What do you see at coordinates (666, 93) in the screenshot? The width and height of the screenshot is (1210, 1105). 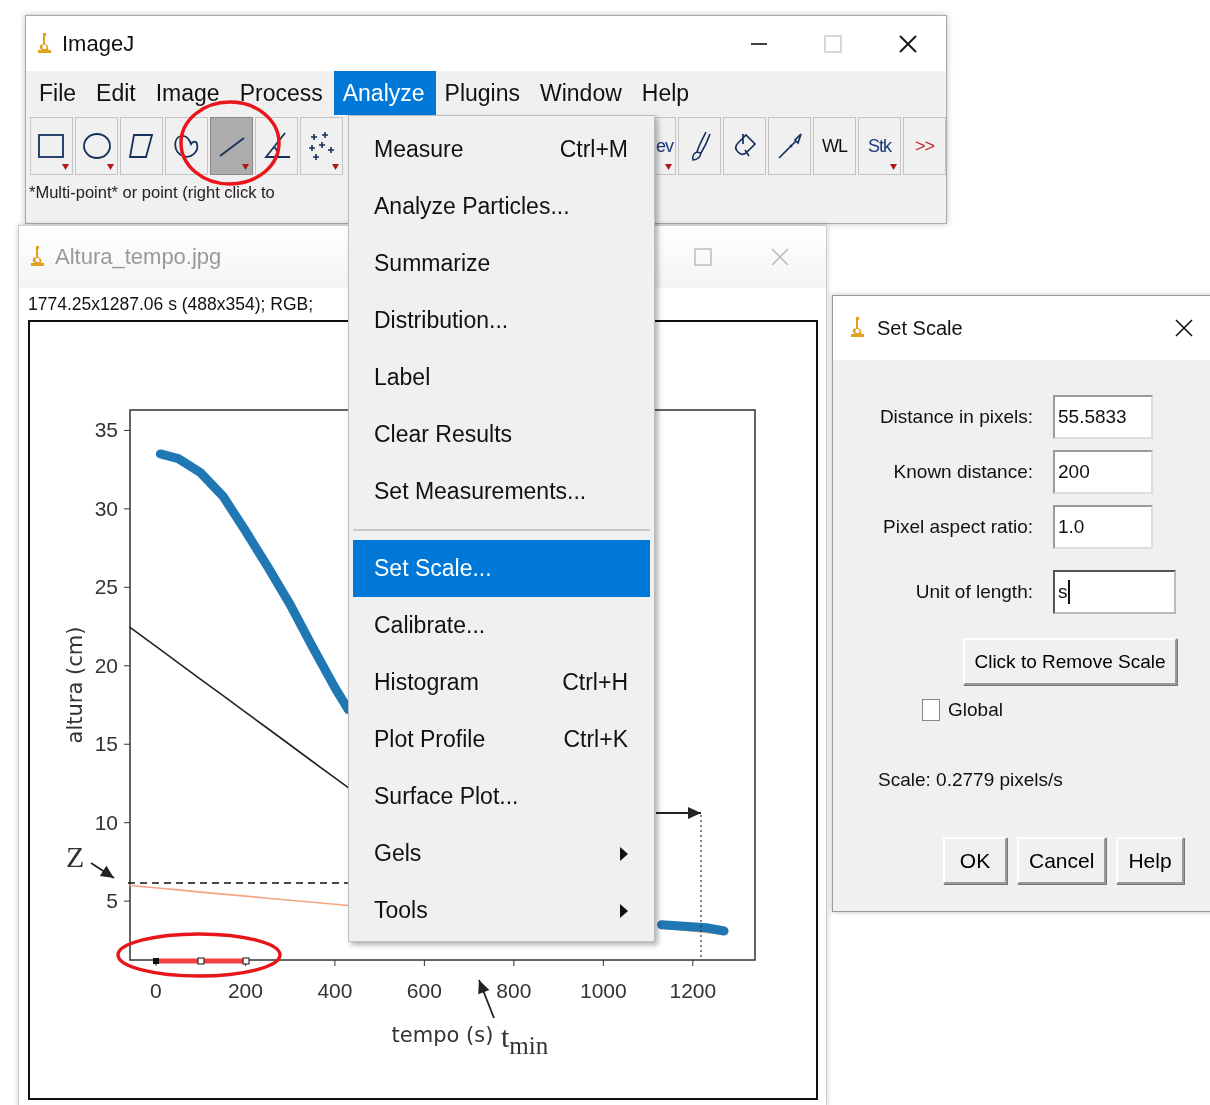 I see `menu-item: Help` at bounding box center [666, 93].